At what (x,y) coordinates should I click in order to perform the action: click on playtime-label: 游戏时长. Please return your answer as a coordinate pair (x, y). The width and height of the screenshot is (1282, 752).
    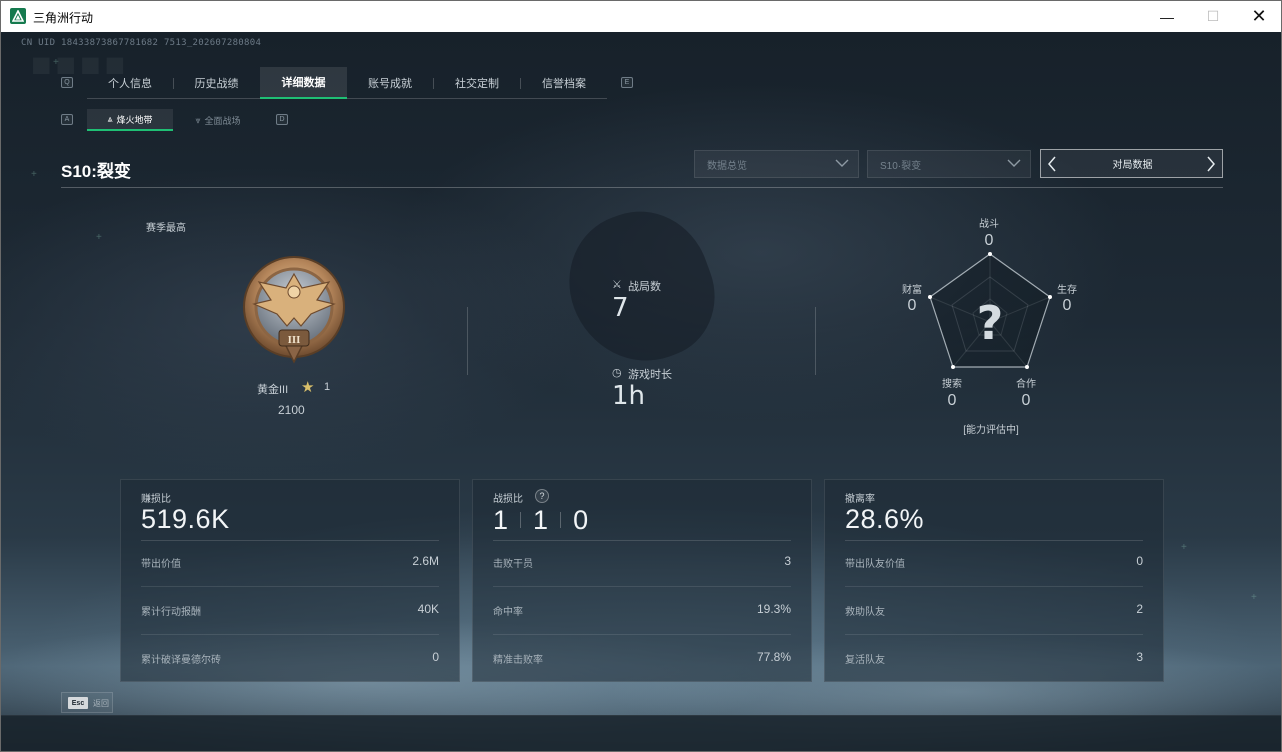
    Looking at the image, I should click on (650, 375).